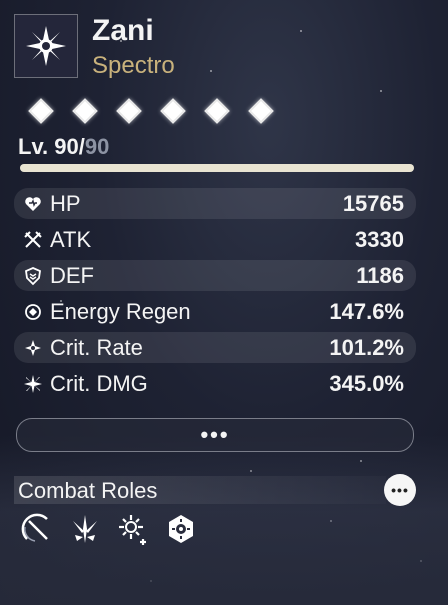 The image size is (448, 605). Describe the element at coordinates (33, 240) in the screenshot. I see `atk-swords-icon` at that location.